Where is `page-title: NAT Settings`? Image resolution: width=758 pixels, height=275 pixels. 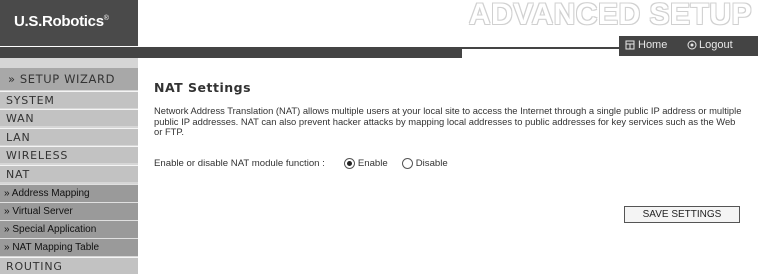
page-title: NAT Settings is located at coordinates (203, 87).